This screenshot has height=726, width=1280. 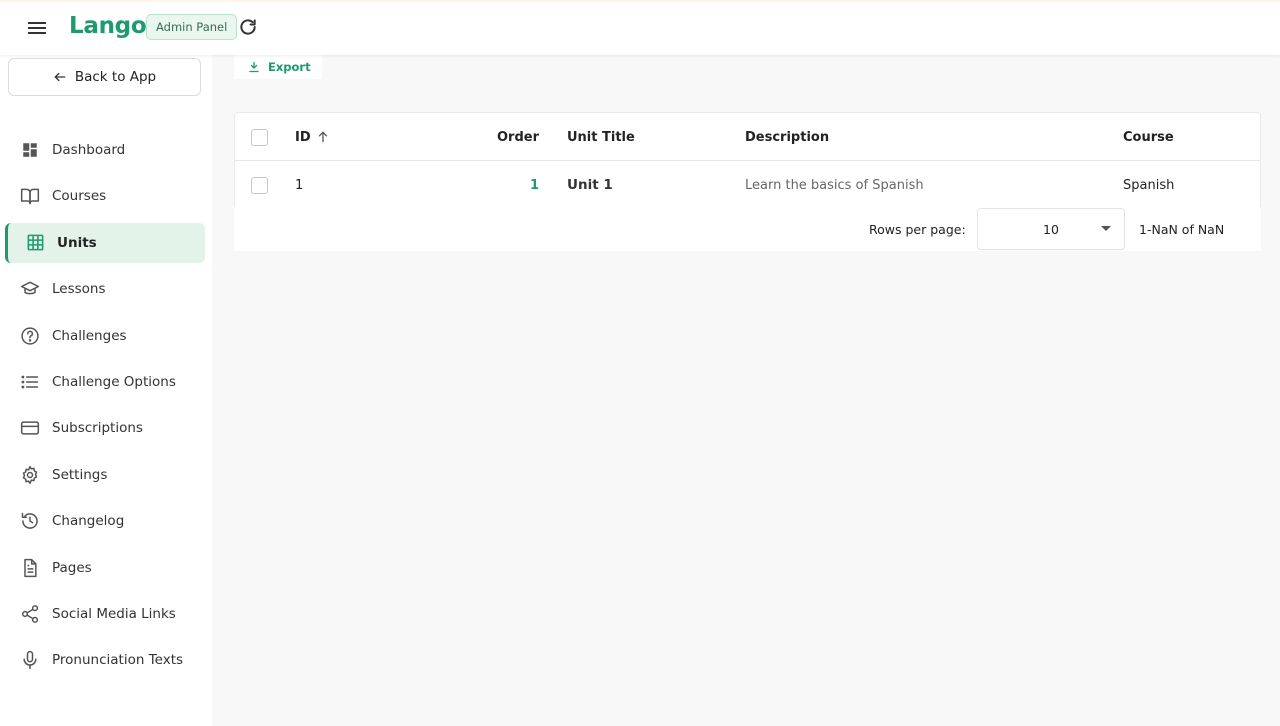 I want to click on back-to-app-label: Back to App, so click(x=115, y=77).